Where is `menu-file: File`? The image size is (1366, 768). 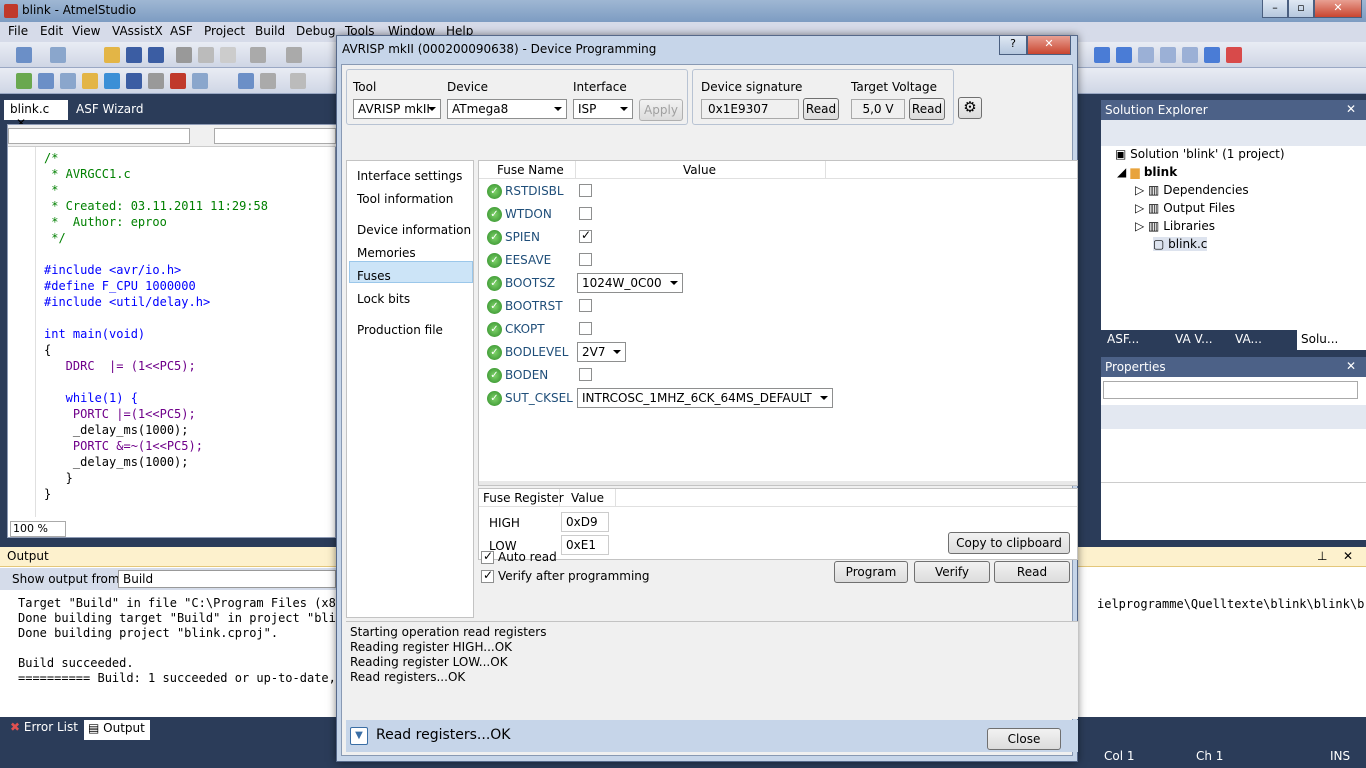
menu-file: File is located at coordinates (18, 31).